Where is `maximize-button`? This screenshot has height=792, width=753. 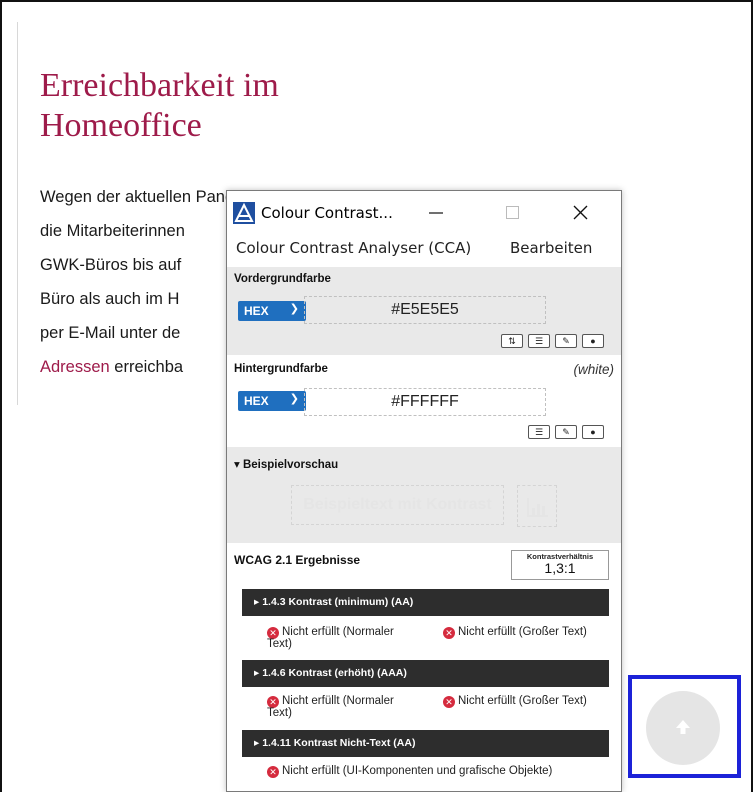
maximize-button is located at coordinates (513, 213).